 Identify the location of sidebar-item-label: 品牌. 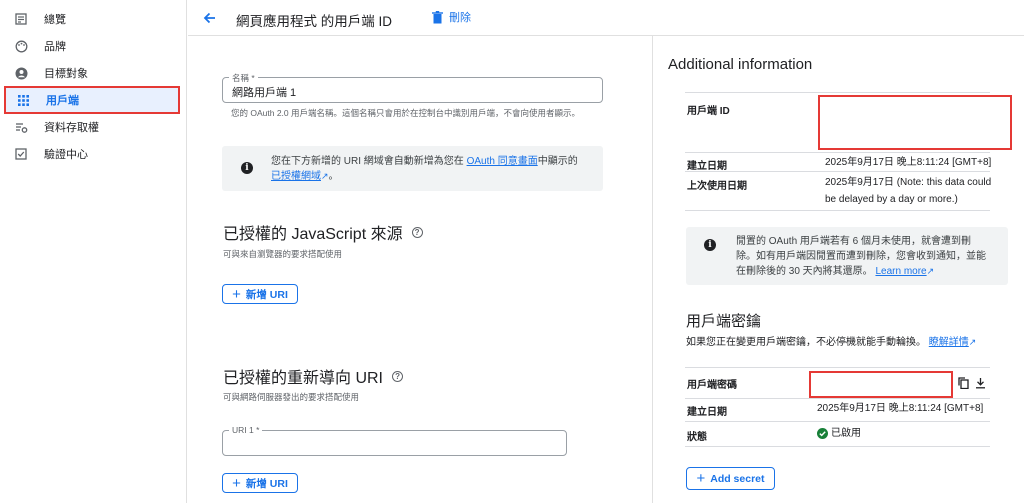
(55, 47).